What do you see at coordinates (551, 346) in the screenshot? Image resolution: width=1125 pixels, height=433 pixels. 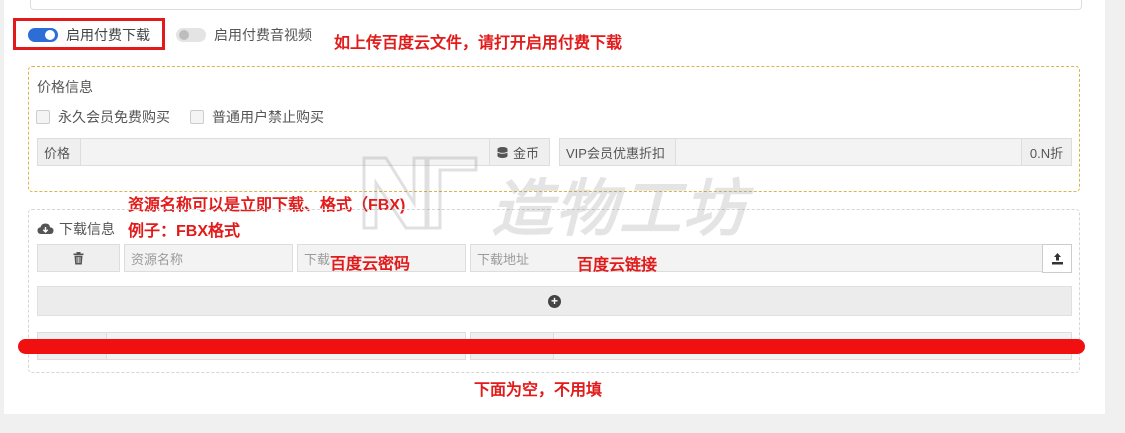 I see `redline-annotation` at bounding box center [551, 346].